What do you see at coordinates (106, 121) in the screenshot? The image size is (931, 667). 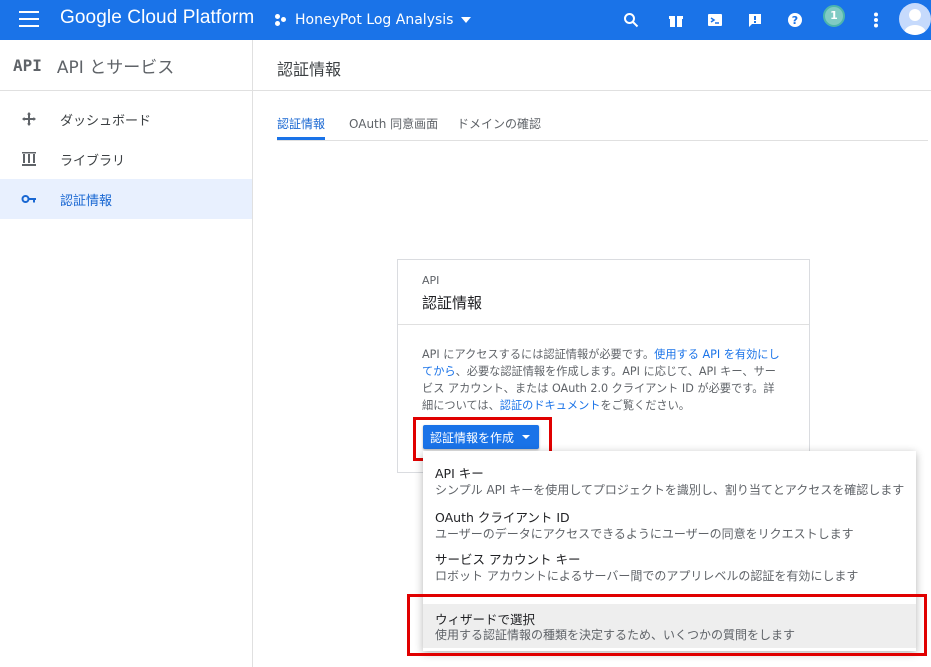 I see `sidebar-item-label: ダッシュボード` at bounding box center [106, 121].